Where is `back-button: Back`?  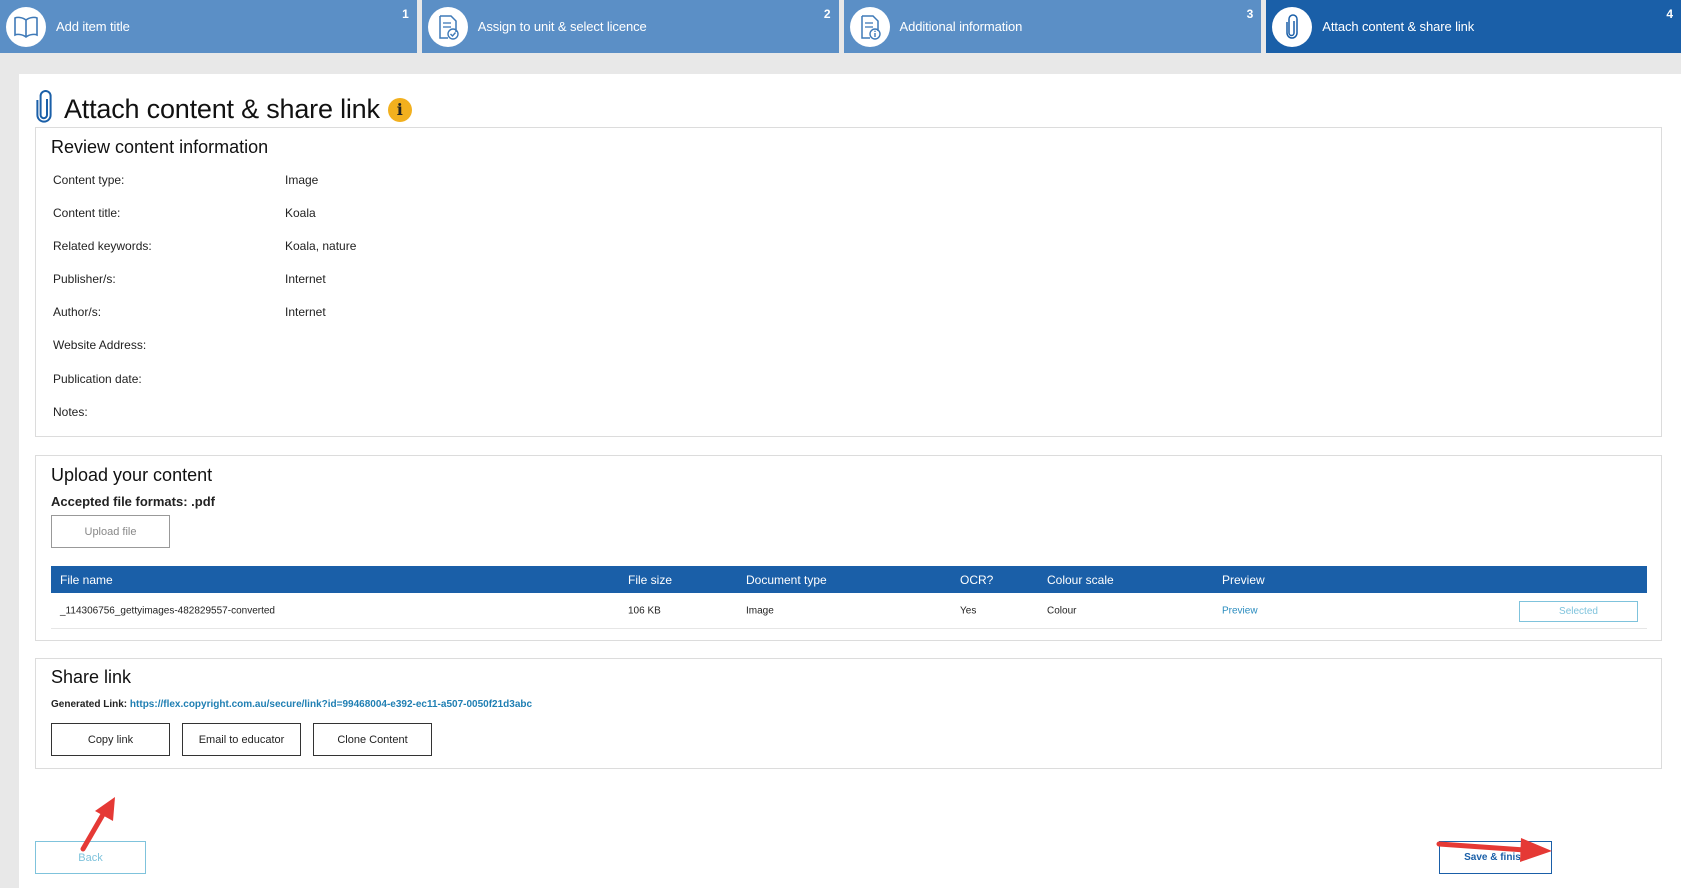
back-button: Back is located at coordinates (90, 857).